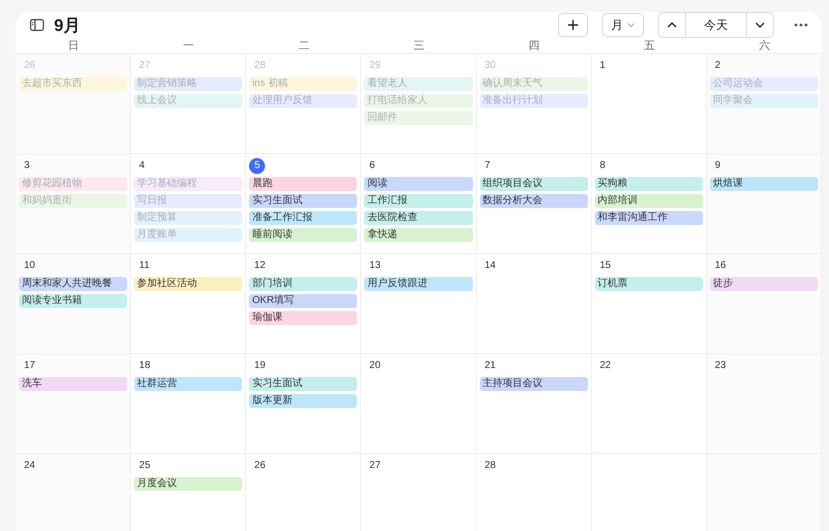 This screenshot has width=829, height=531. I want to click on date-number: 21, so click(490, 366).